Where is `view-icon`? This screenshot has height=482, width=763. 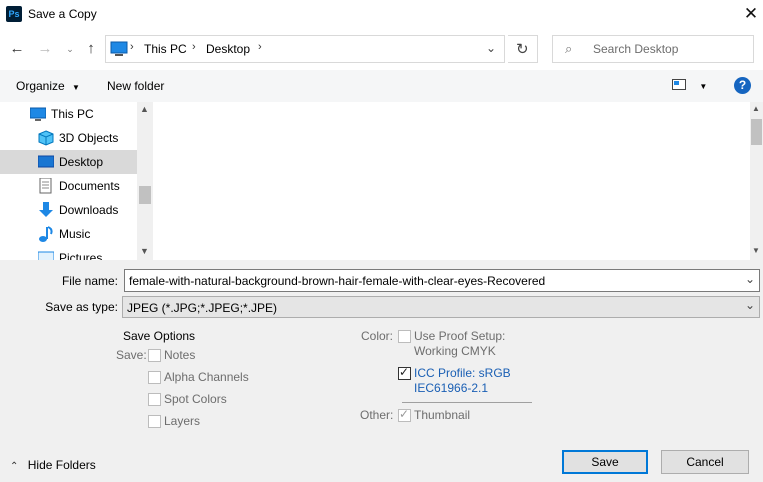
view-icon is located at coordinates (679, 84).